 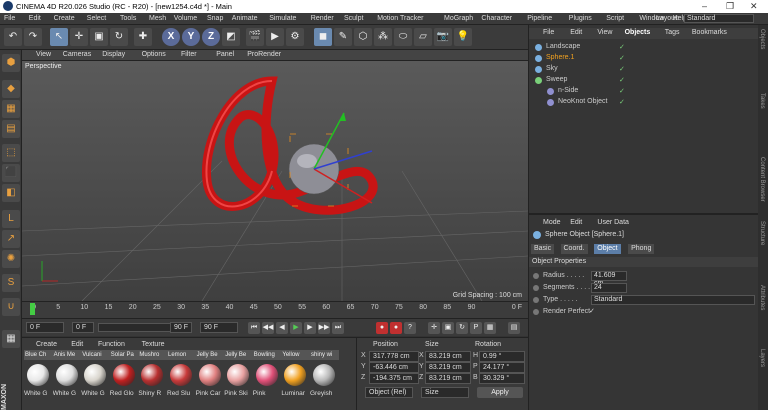 I want to click on attribute-tab-object: Object, so click(x=607, y=249).